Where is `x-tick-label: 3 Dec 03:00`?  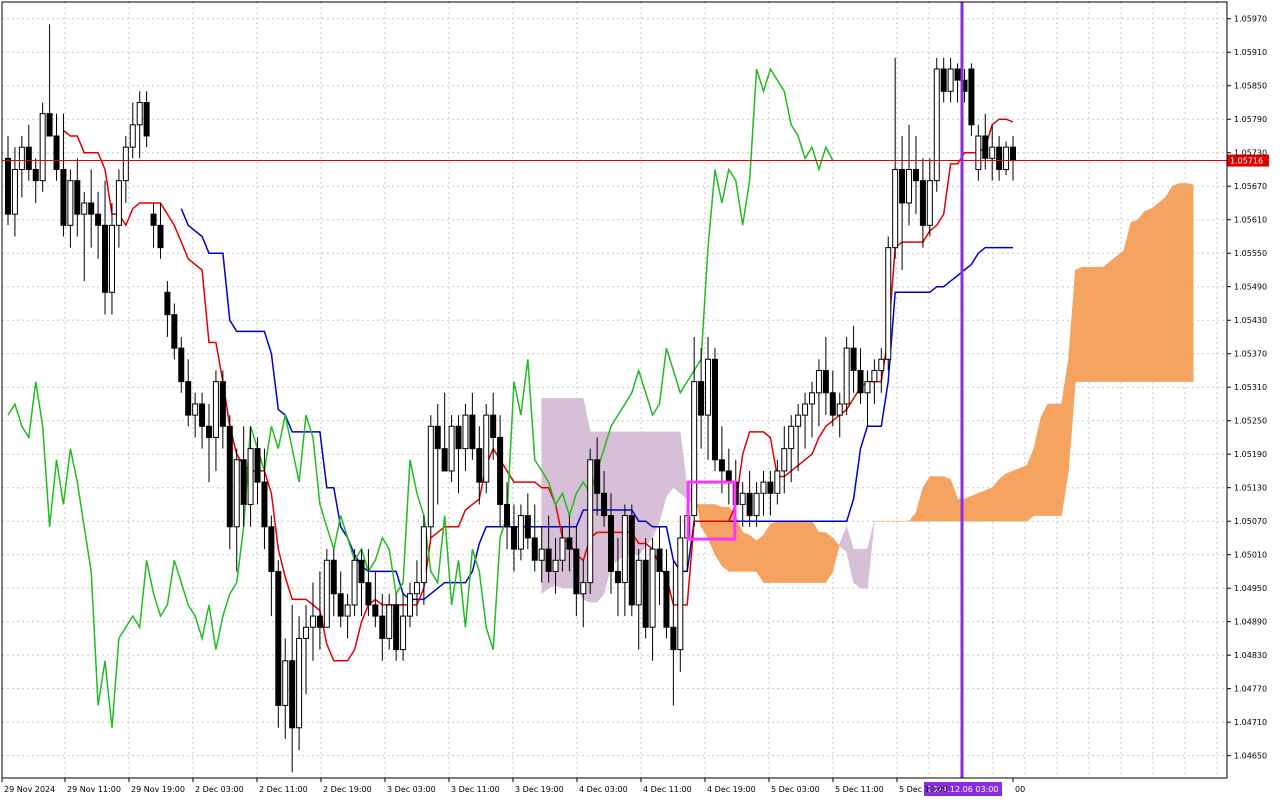 x-tick-label: 3 Dec 03:00 is located at coordinates (411, 789).